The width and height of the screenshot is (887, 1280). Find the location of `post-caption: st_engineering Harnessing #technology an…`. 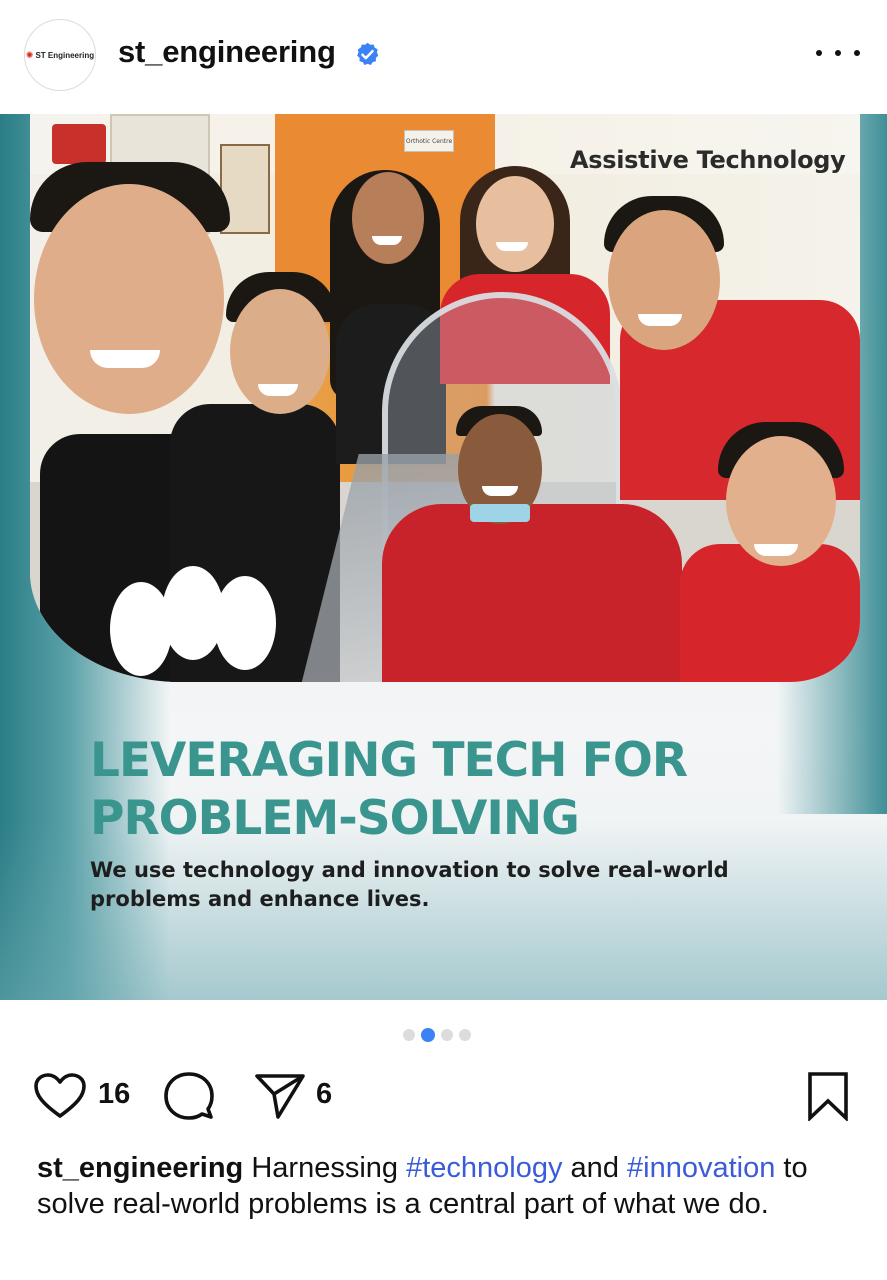

post-caption: st_engineering Harnessing #technology an… is located at coordinates (447, 1186).